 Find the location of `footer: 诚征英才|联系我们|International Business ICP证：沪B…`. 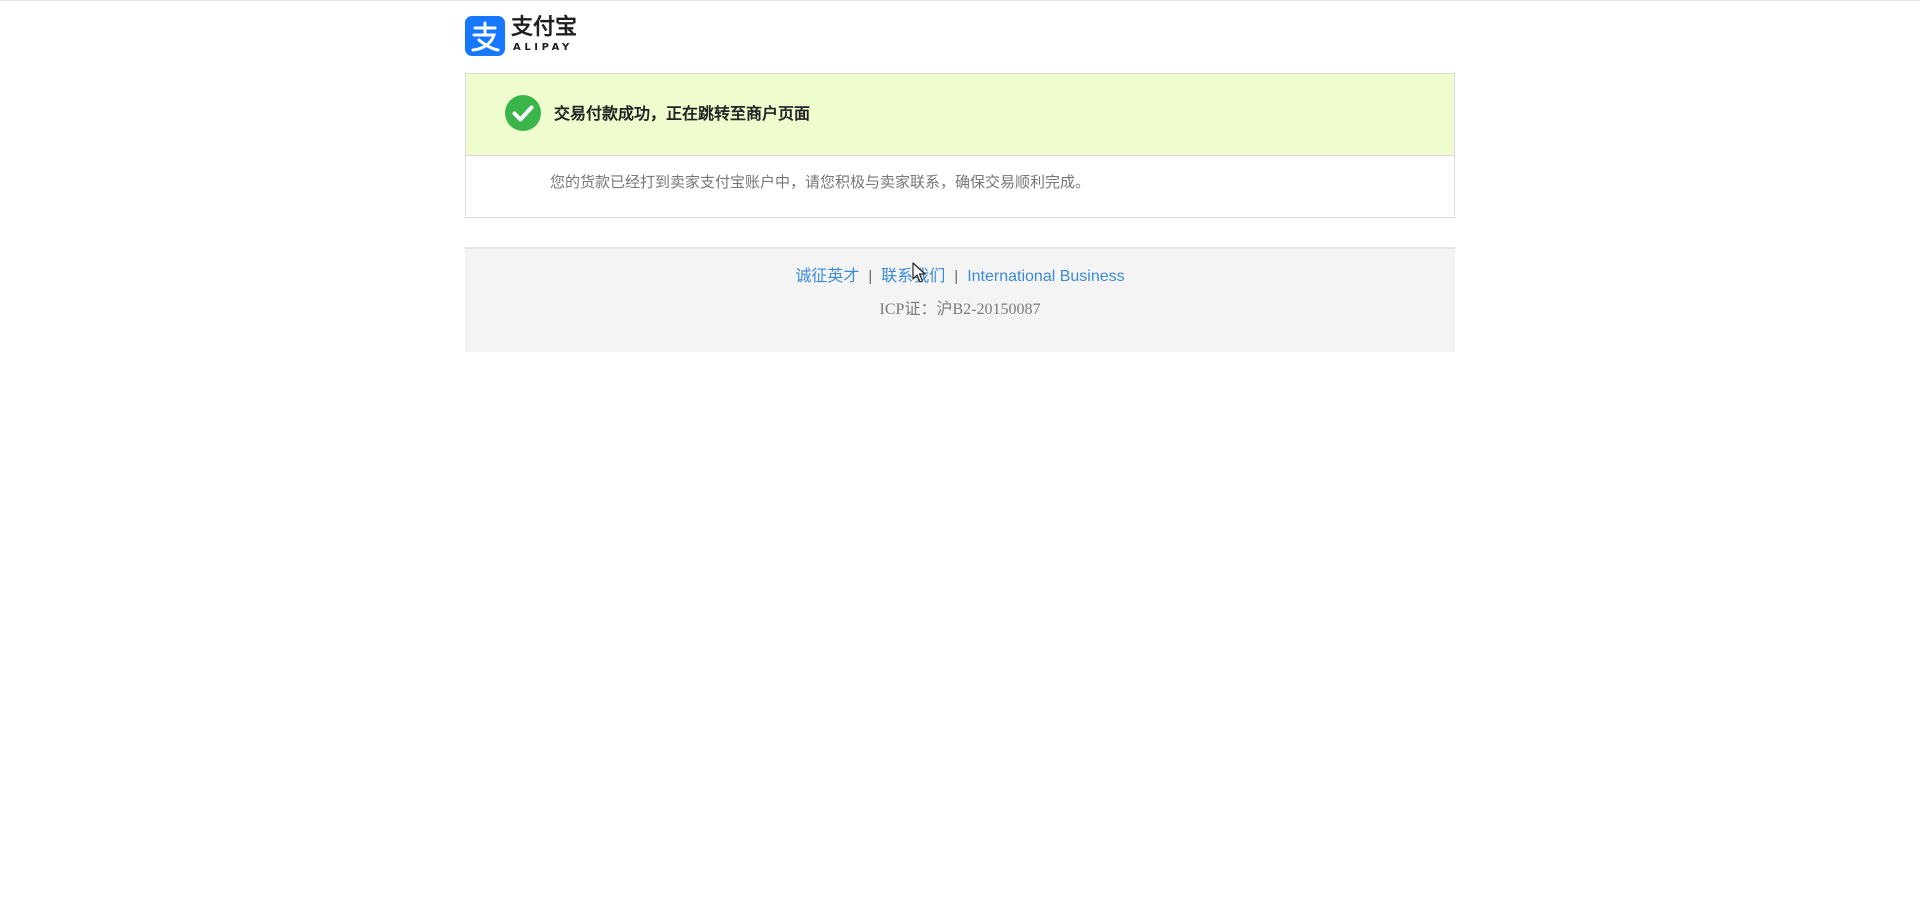

footer: 诚征英才|联系我们|International Business ICP证：沪B… is located at coordinates (960, 299).